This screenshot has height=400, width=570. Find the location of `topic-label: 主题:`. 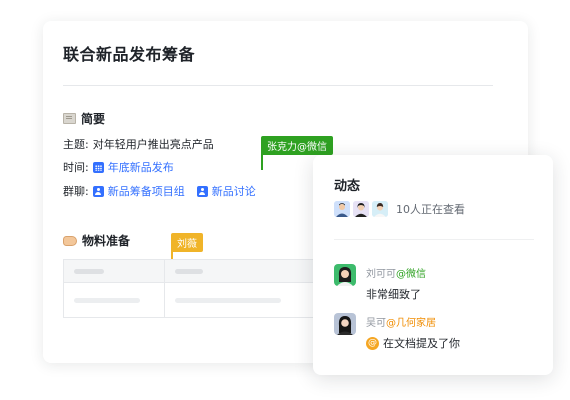

topic-label: 主题: is located at coordinates (76, 144).